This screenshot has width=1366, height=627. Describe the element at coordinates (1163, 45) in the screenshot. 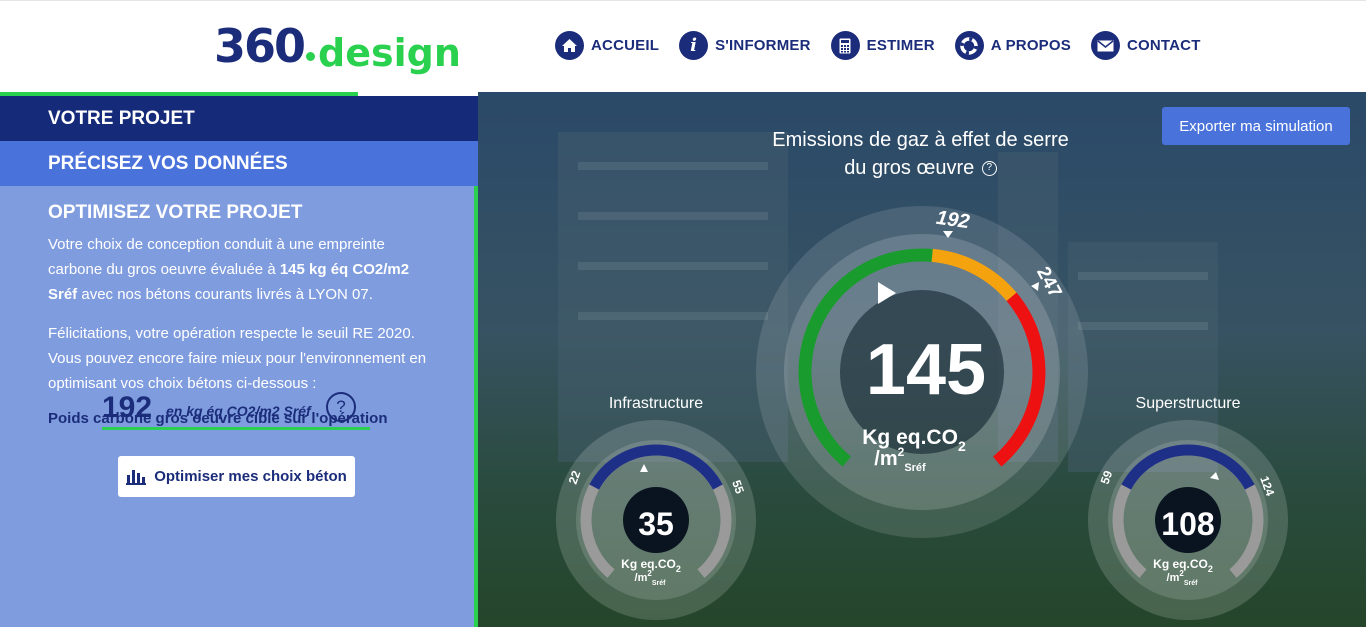

I see `nav-label: CONTACT` at that location.